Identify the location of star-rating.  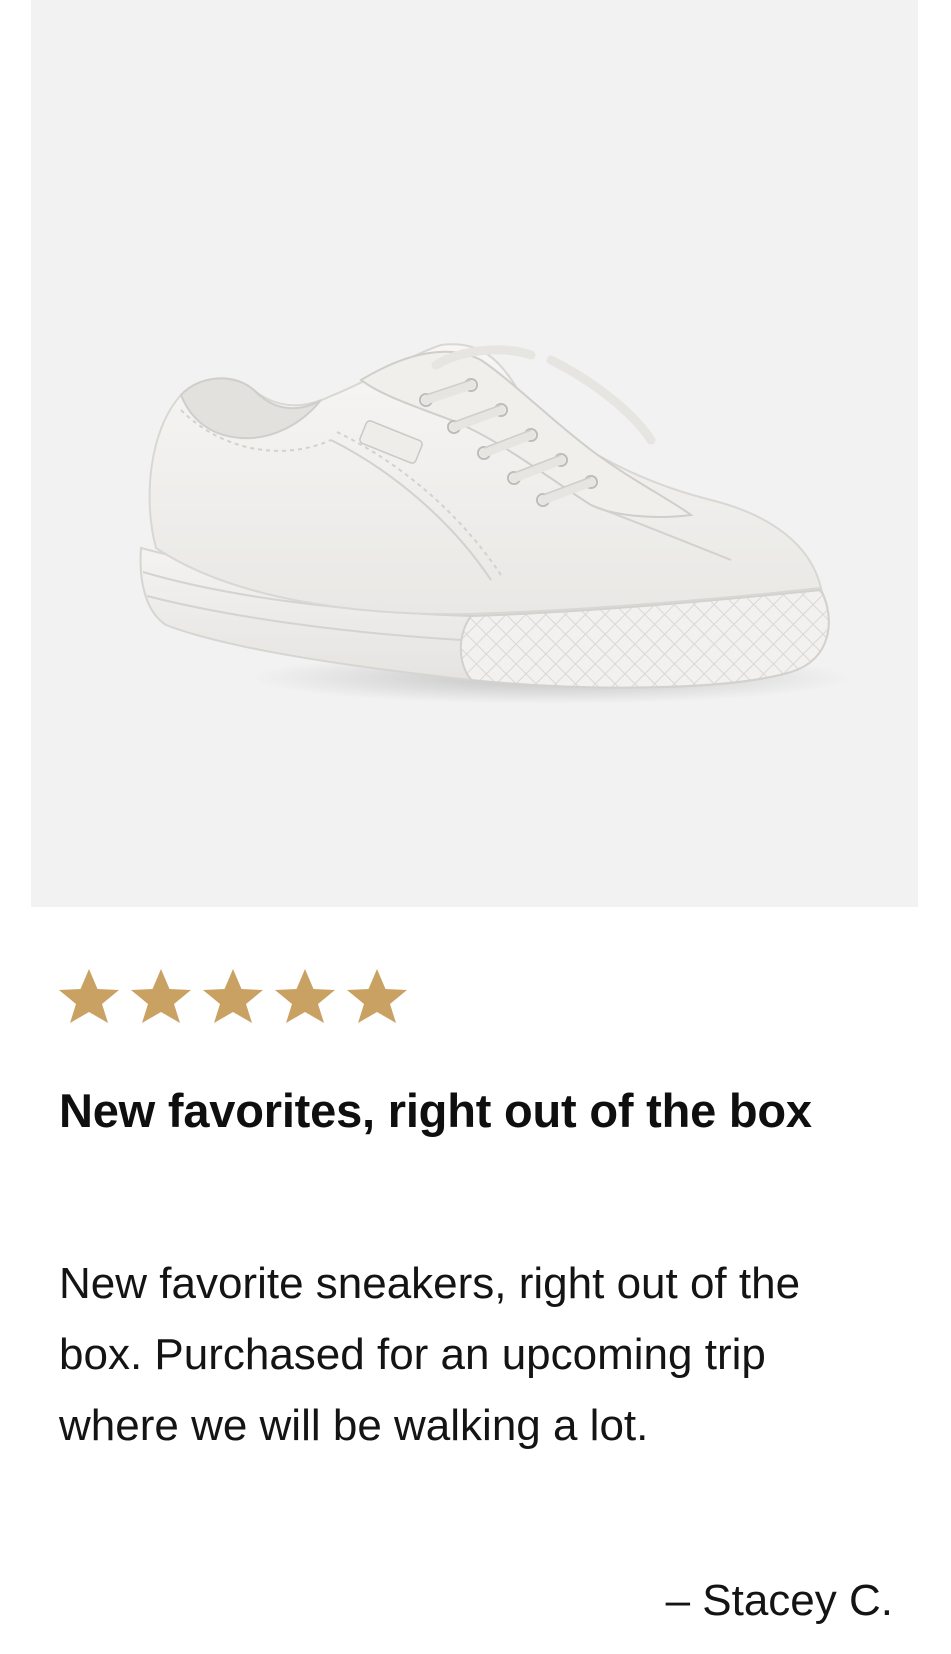
(233, 995).